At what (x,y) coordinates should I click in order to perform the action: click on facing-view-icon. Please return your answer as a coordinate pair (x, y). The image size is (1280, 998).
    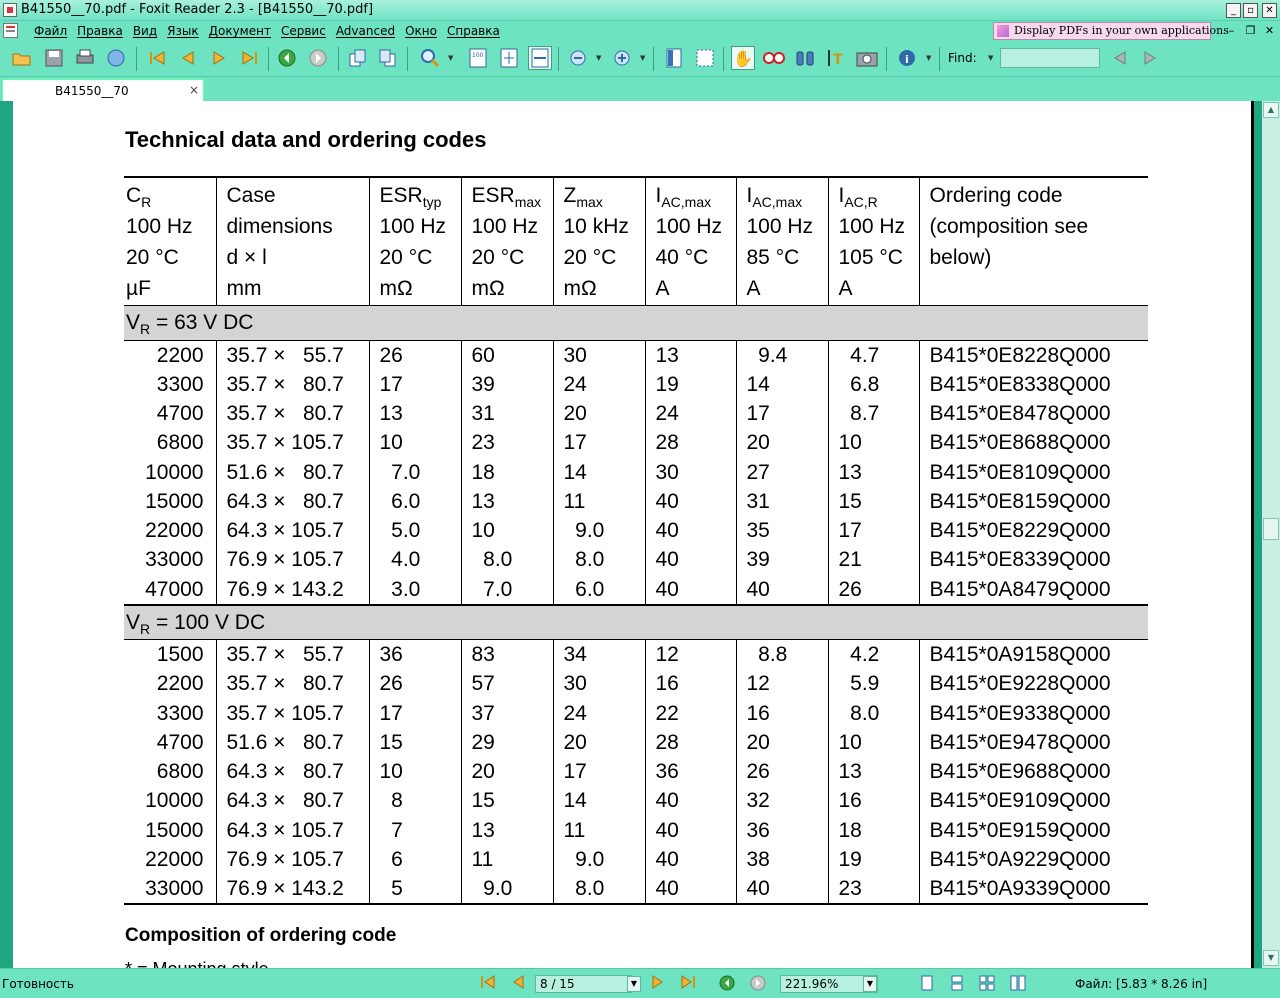
    Looking at the image, I should click on (987, 985).